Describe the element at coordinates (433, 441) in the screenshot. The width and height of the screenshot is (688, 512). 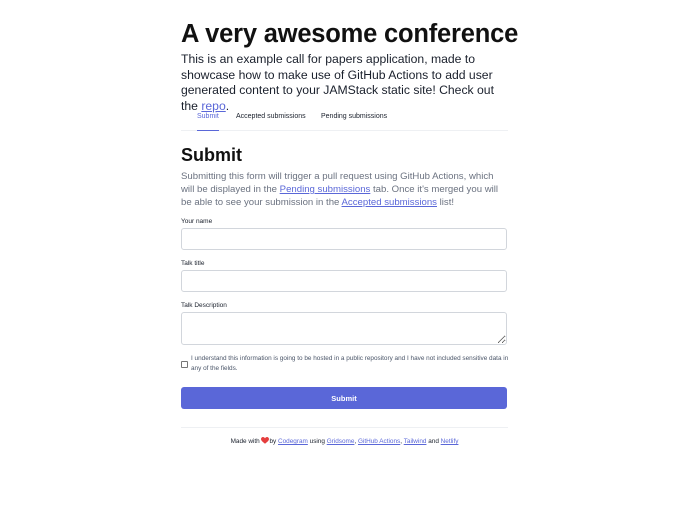
I see `footer-and: and` at that location.